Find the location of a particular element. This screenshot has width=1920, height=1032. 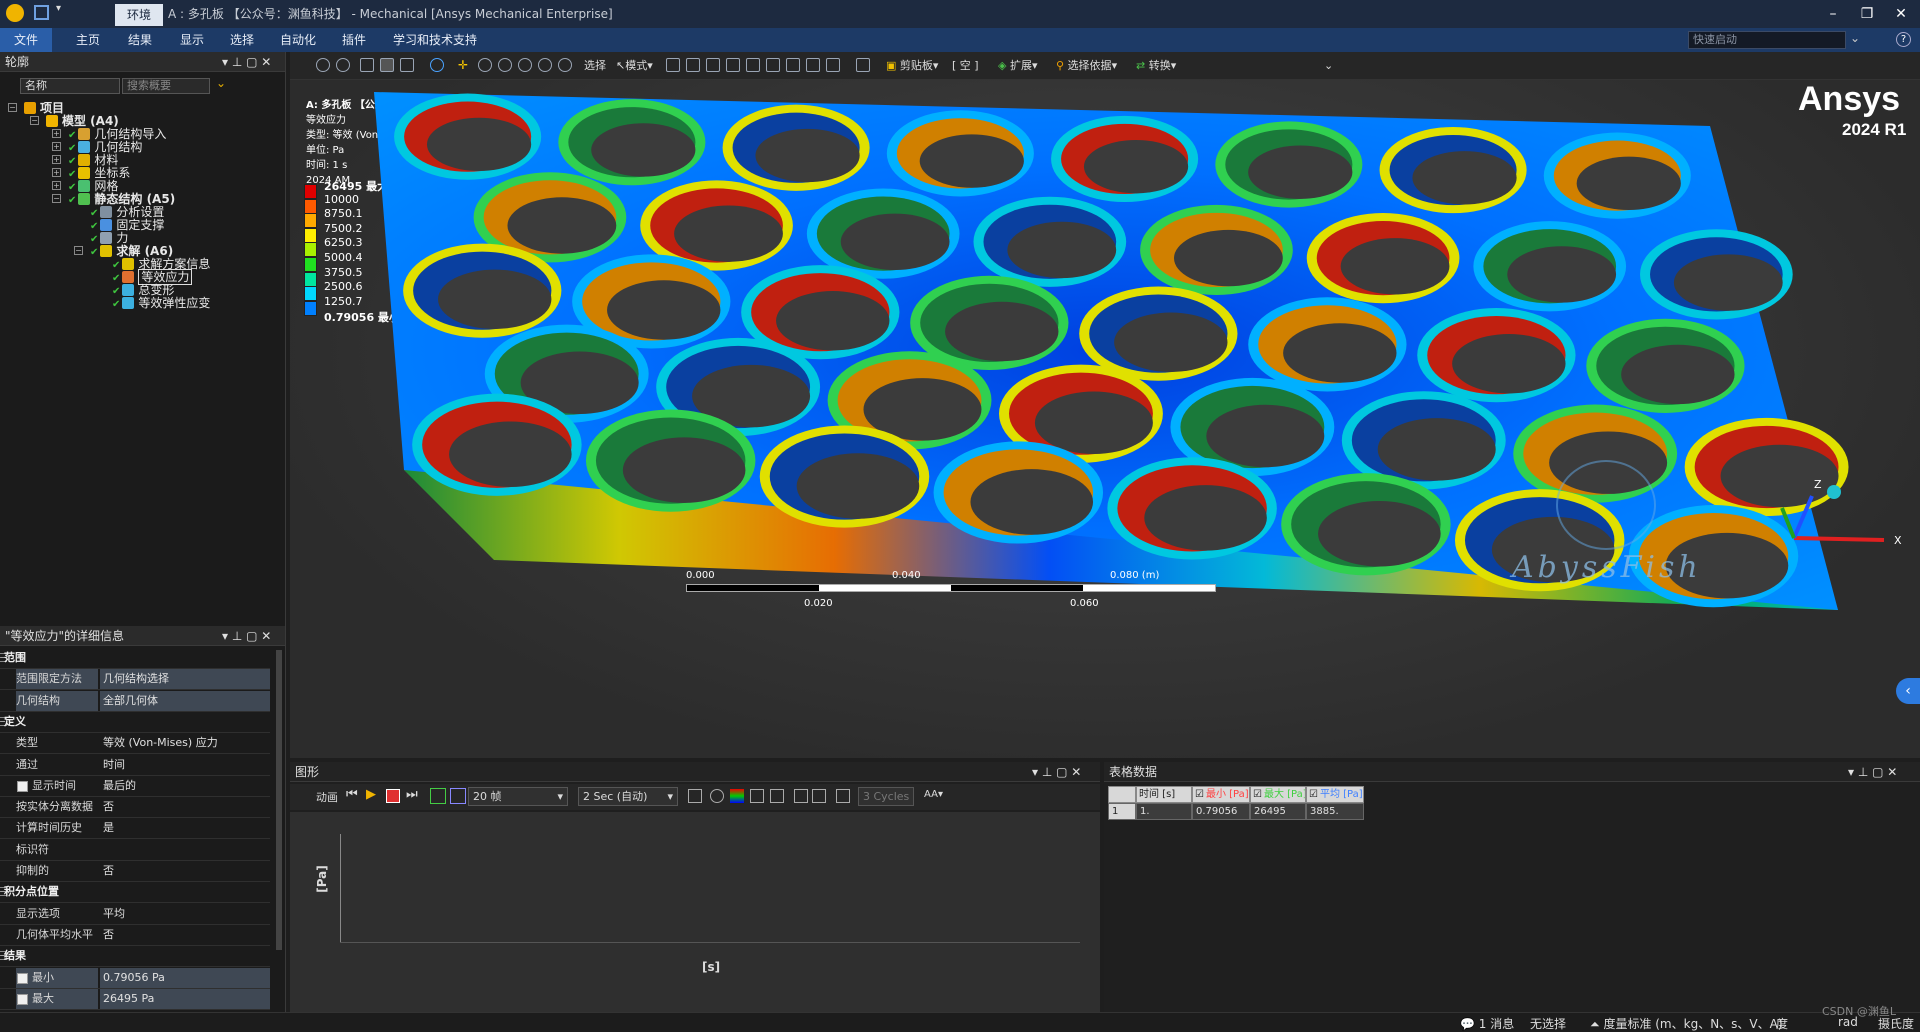

table-pin-icon: ▾ ⊥ ▢ ✕ is located at coordinates (1872, 772).